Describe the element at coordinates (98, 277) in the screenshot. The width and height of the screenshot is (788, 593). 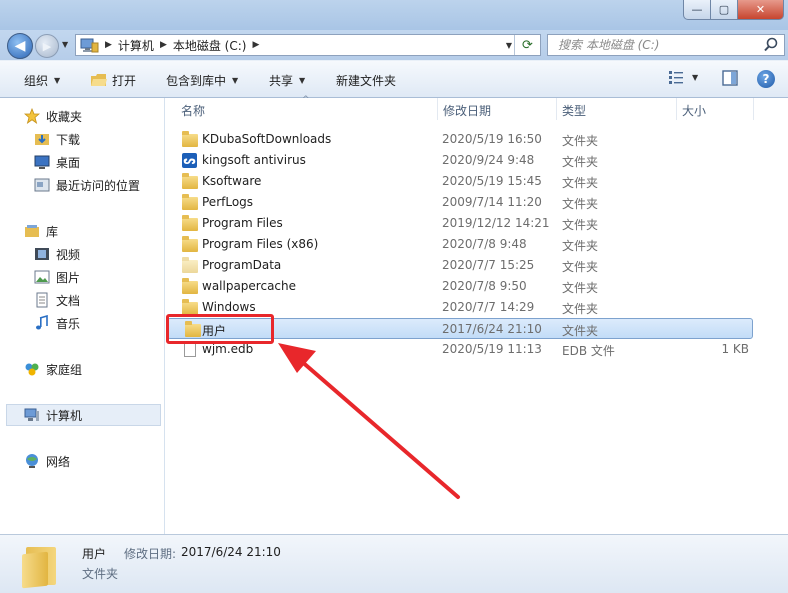
I see `nav-pictures: 图片` at that location.